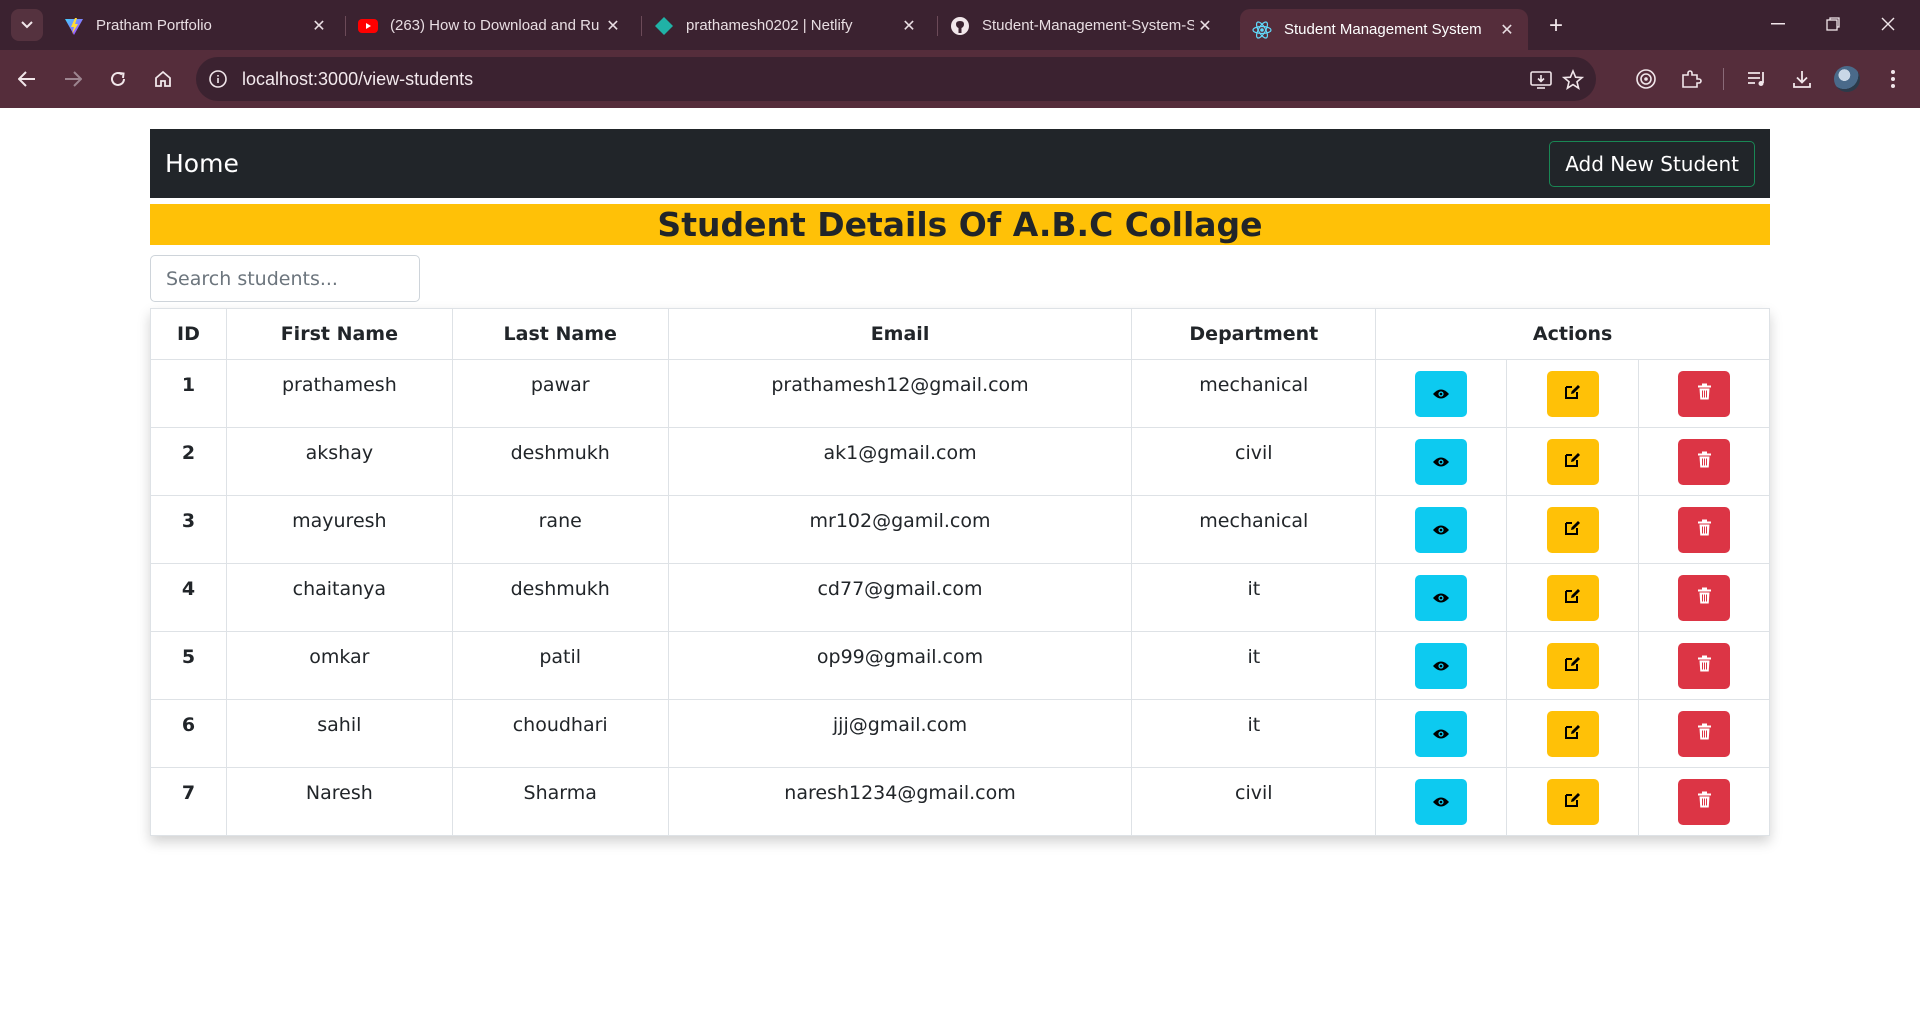  I want to click on profile-avatar, so click(1847, 79).